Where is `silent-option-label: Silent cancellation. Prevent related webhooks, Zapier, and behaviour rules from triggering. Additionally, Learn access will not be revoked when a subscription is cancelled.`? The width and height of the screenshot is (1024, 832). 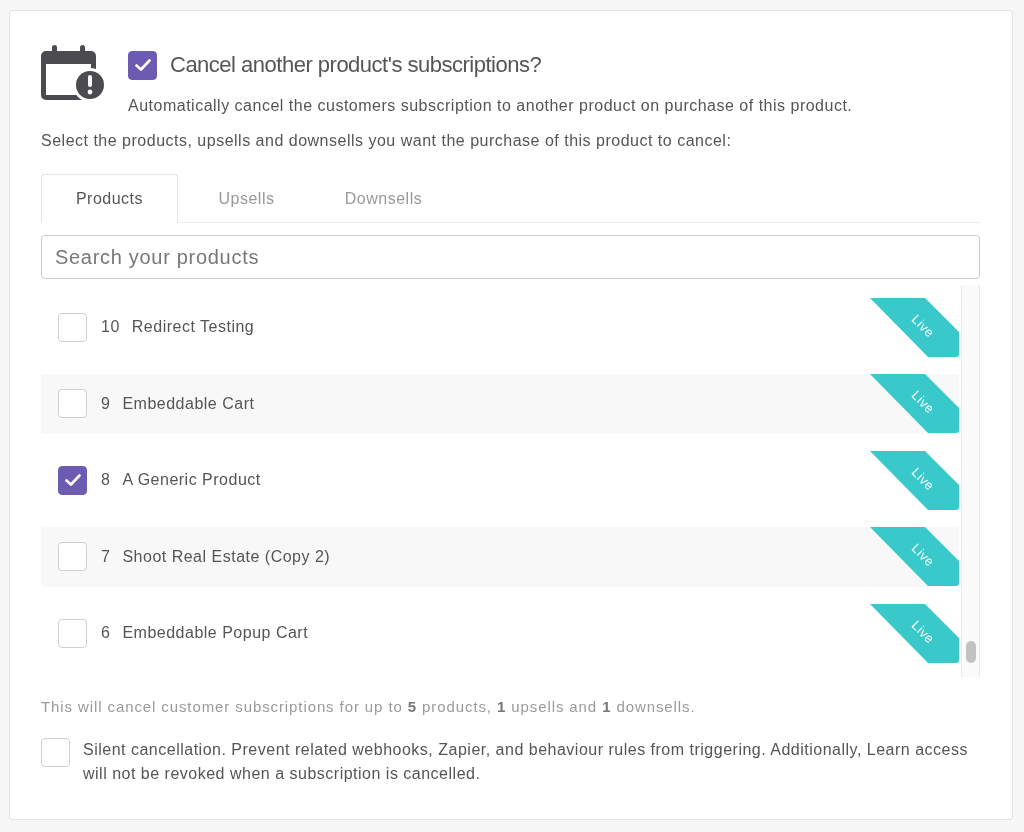 silent-option-label: Silent cancellation. Prevent related webhooks, Zapier, and behaviour rules from triggering. Additionally, Learn access will not be revoked when a subscription is cancelled. is located at coordinates (526, 762).